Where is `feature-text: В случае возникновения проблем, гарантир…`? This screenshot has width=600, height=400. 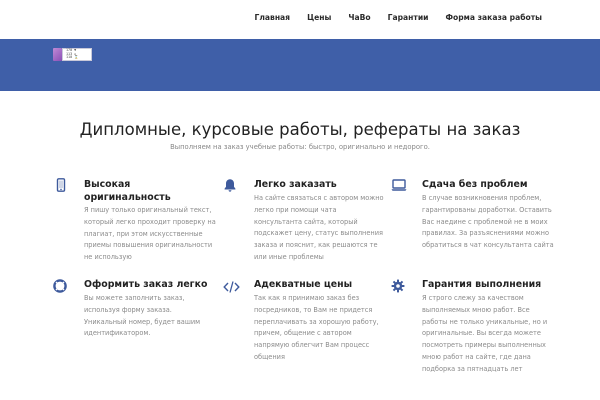
feature-text: В случае возникновения проблем, гарантир… is located at coordinates (488, 222).